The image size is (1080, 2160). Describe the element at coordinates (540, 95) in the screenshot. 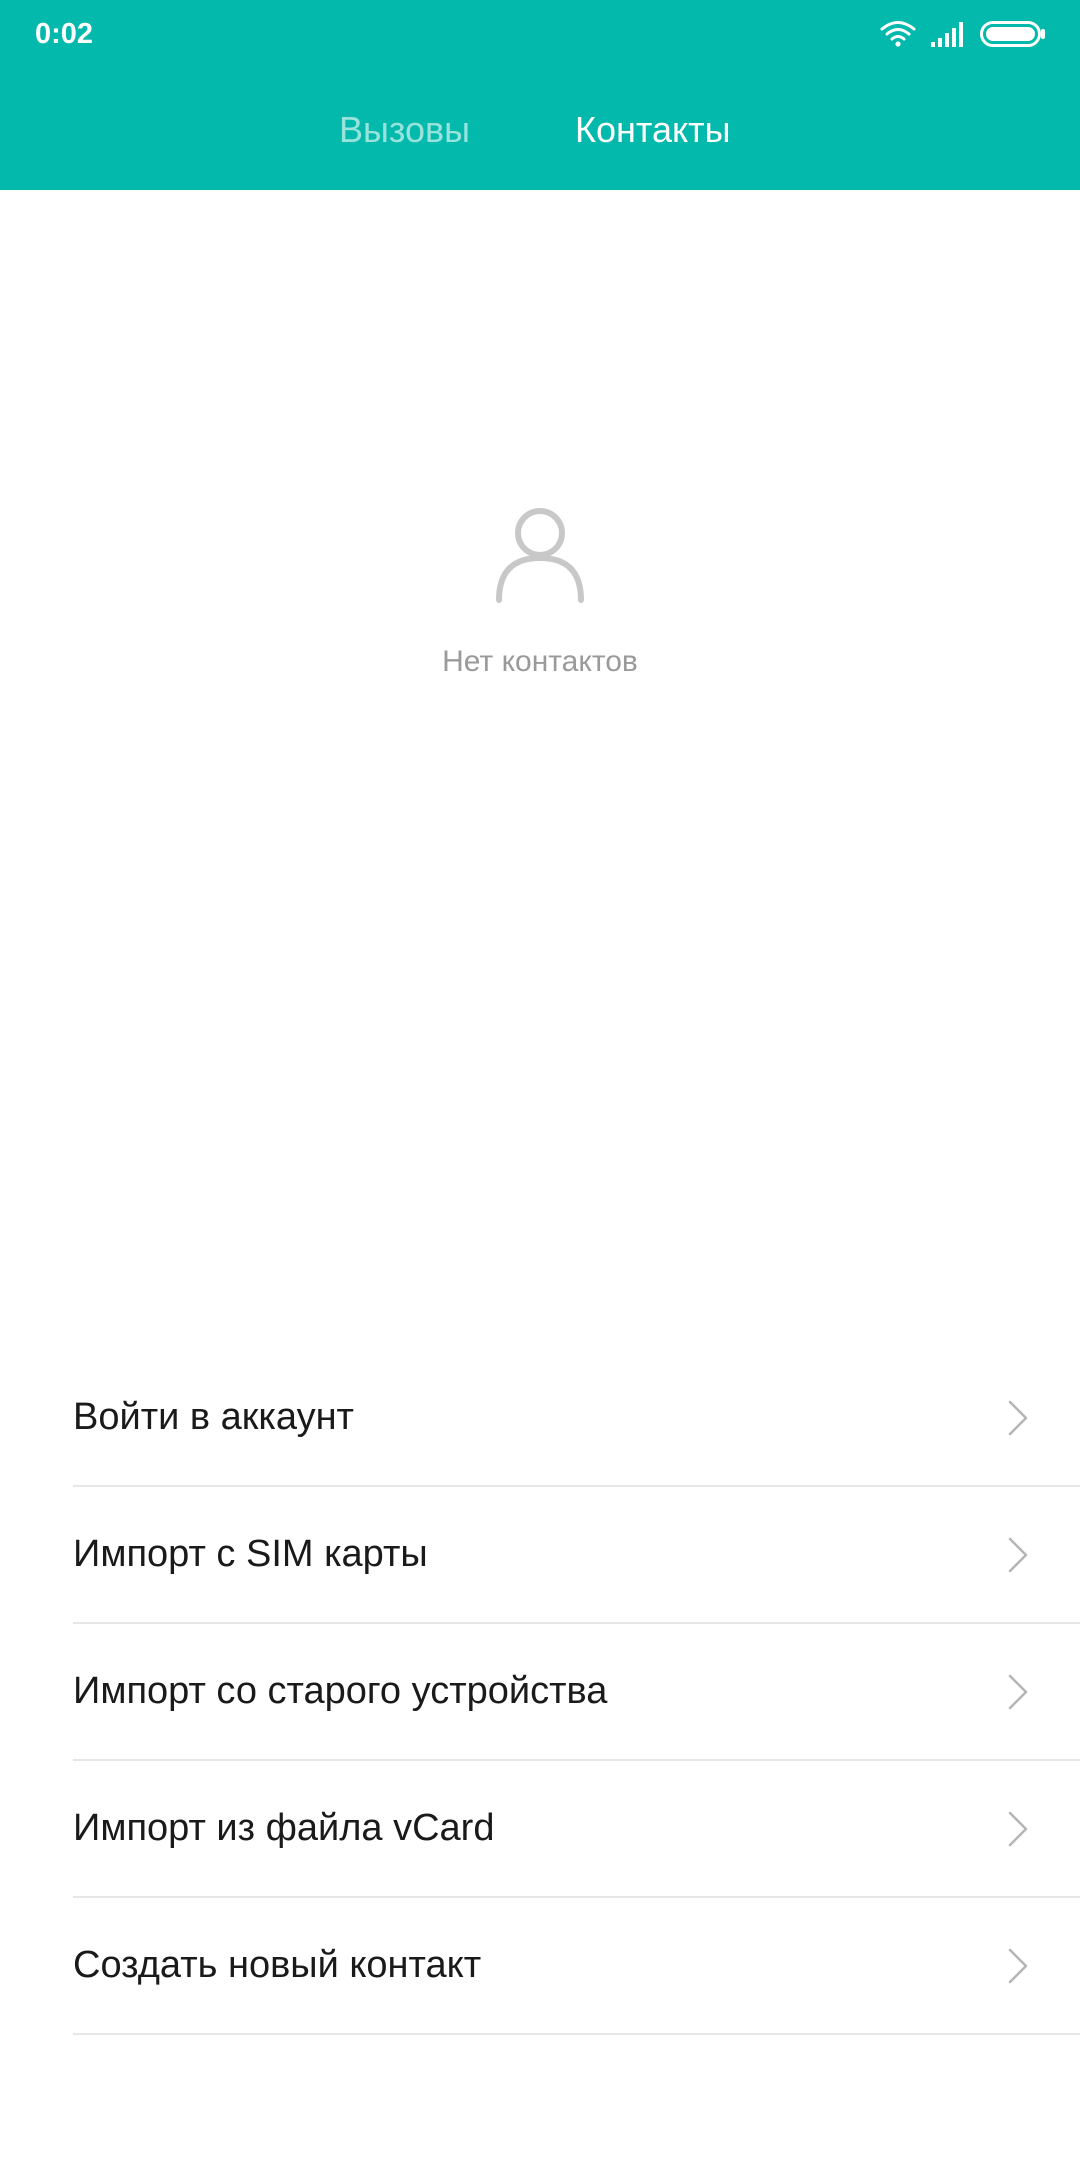

I see `app-header: 0:02 Вызовы Контакты` at that location.